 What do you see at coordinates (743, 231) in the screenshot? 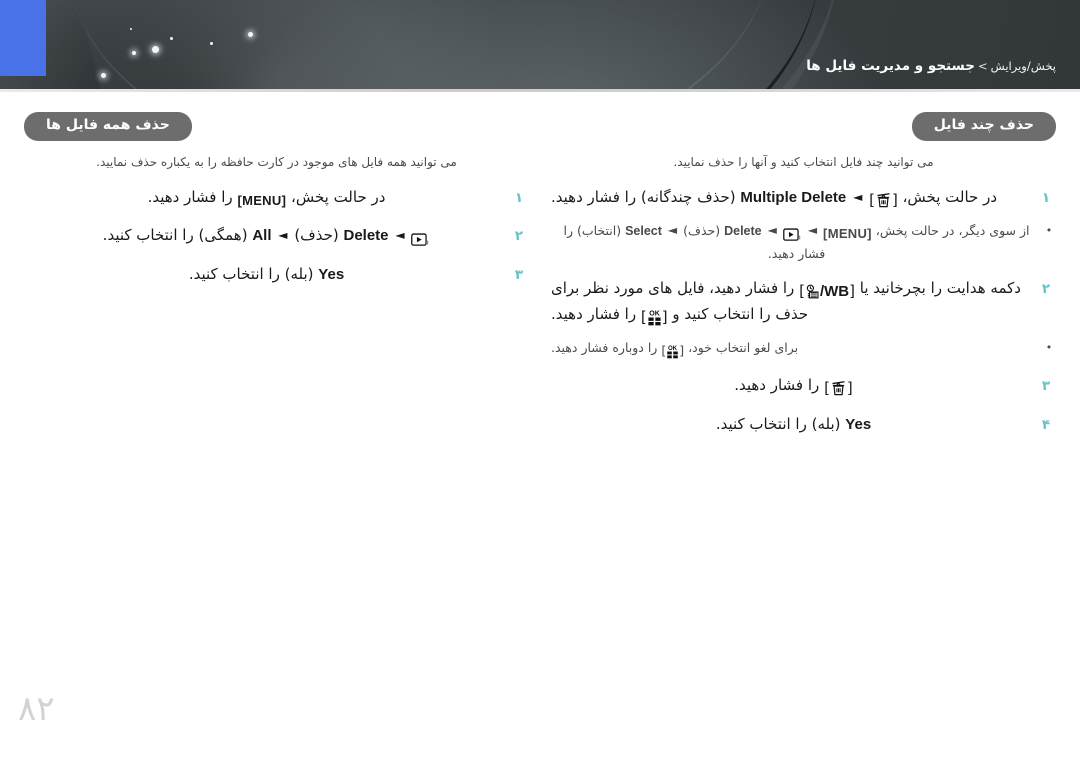
I see `alt-latin-delete: Delete` at bounding box center [743, 231].